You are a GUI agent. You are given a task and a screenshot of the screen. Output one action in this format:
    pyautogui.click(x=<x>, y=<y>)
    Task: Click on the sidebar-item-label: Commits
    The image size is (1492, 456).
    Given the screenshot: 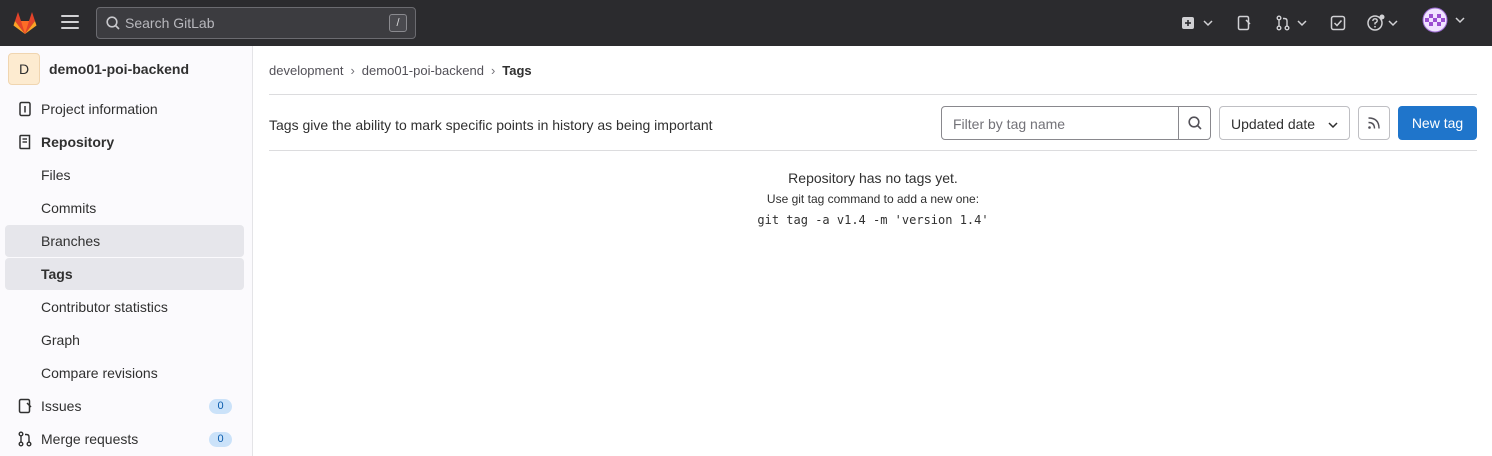 What is the action you would take?
    pyautogui.click(x=69, y=208)
    